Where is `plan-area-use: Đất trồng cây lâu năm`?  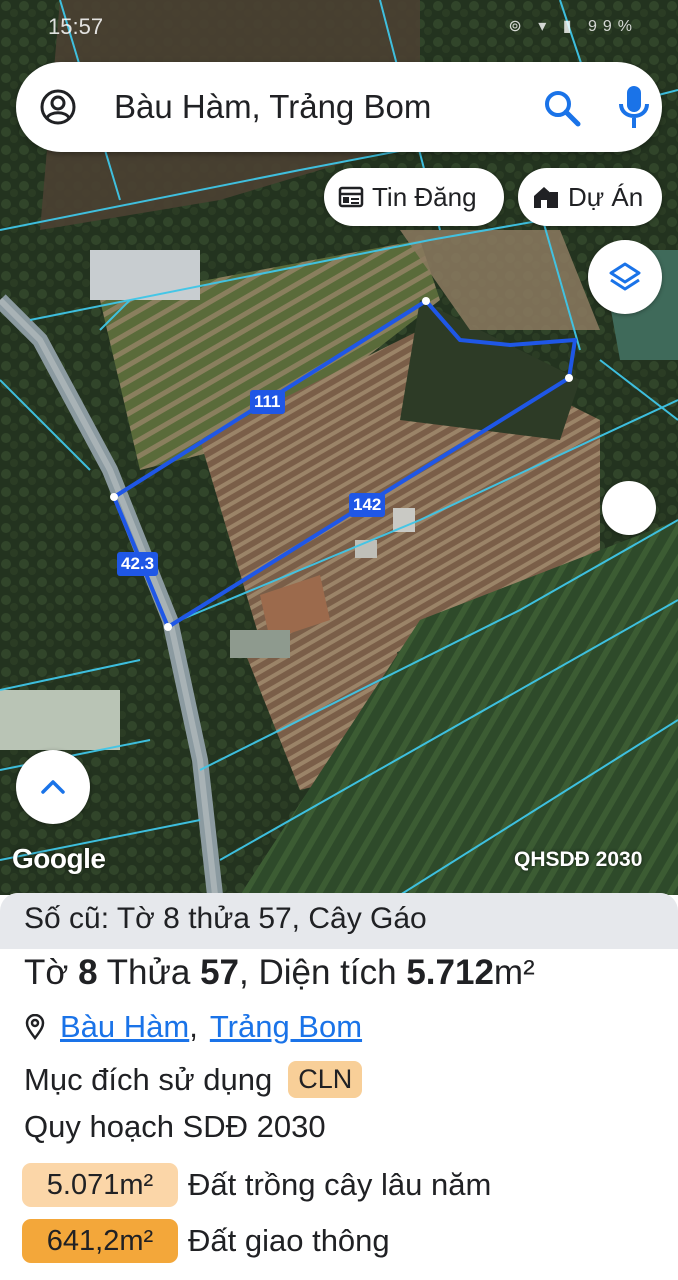 plan-area-use: Đất trồng cây lâu năm is located at coordinates (340, 1184).